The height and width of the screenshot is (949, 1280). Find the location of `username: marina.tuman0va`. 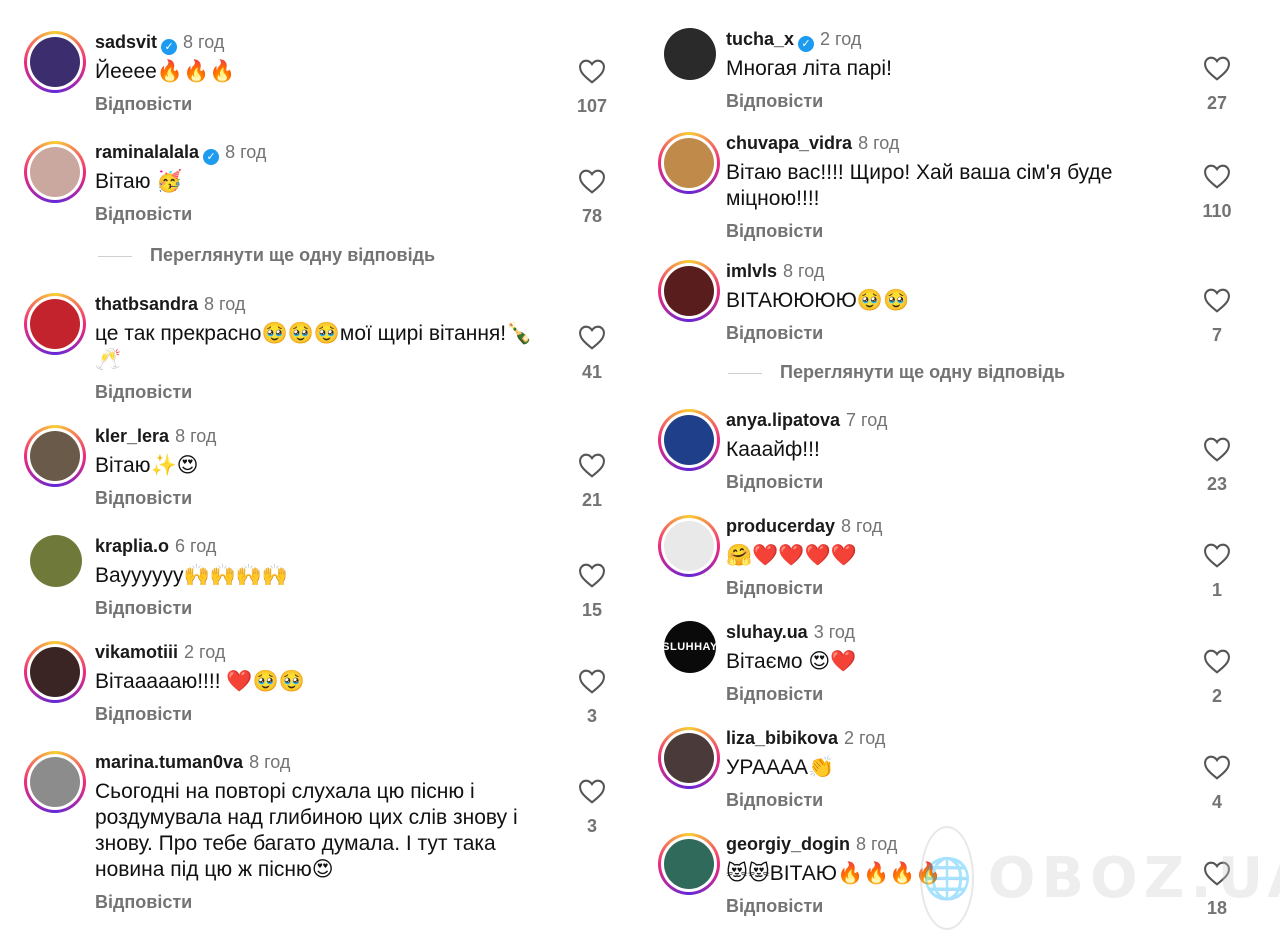

username: marina.tuman0va is located at coordinates (169, 762).